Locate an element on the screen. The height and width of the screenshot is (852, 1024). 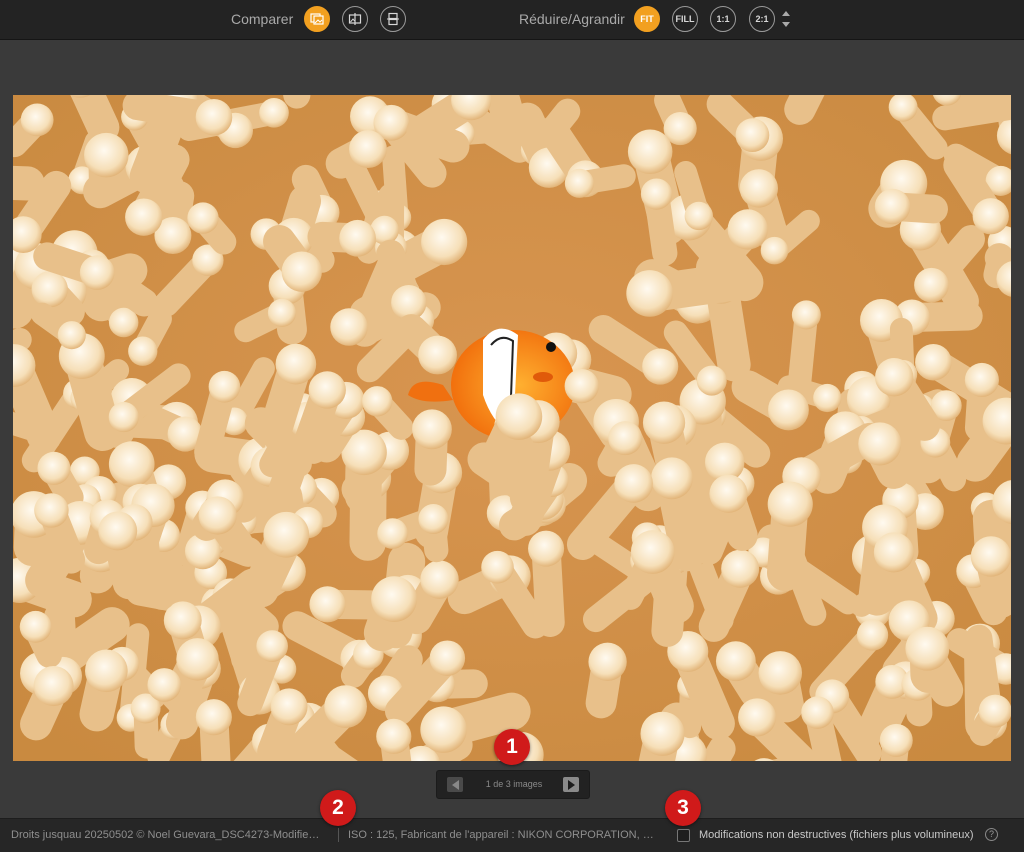
nondestructive-checkbox is located at coordinates (683, 835).